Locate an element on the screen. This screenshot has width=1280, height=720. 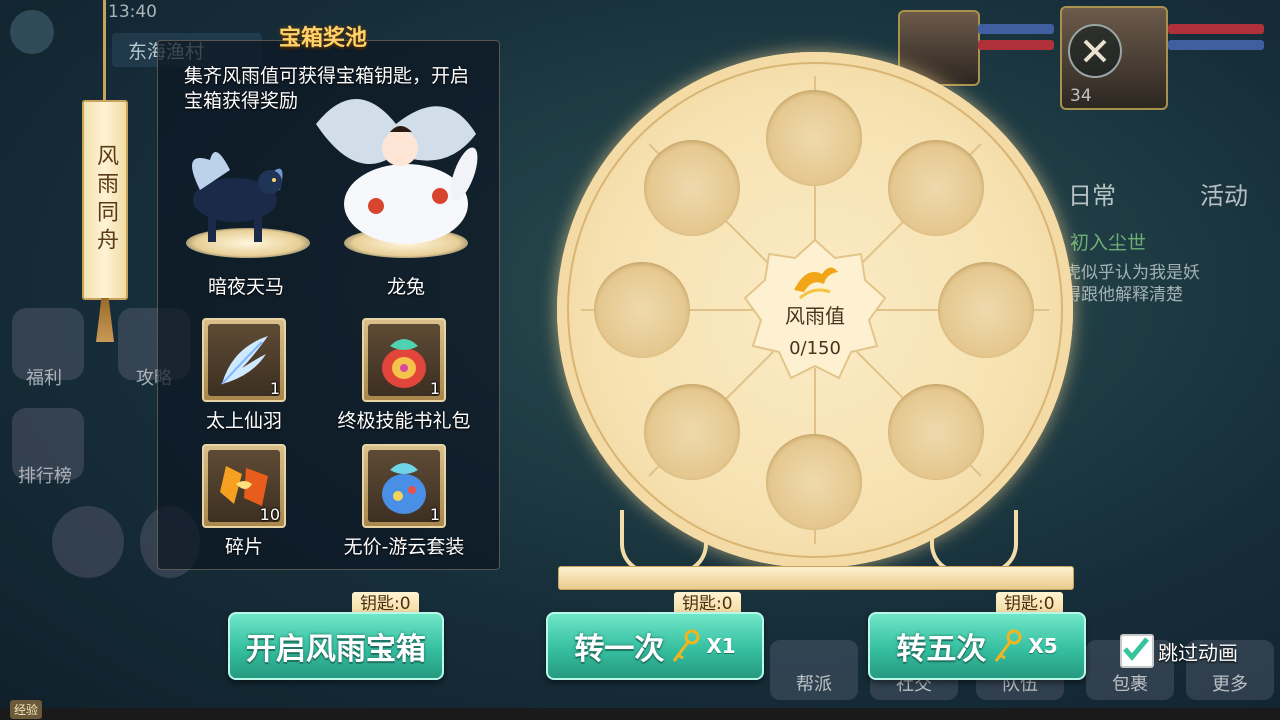
costume-bag-icon is located at coordinates (404, 488).